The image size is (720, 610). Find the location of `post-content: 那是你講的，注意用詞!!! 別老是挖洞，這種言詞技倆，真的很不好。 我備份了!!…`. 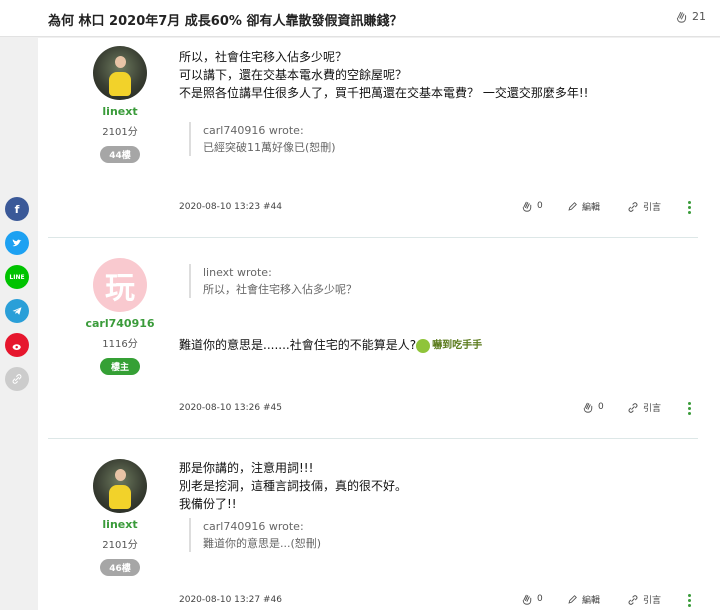

post-content: 那是你講的，注意用詞!!! 別老是挖洞，這種言詞技倆，真的很不好。 我備份了!!… is located at coordinates (434, 505).